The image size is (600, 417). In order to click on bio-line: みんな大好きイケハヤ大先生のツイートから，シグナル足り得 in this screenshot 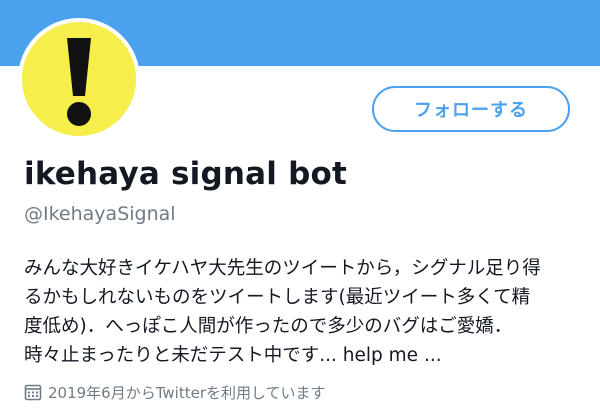, I will do `click(282, 268)`.